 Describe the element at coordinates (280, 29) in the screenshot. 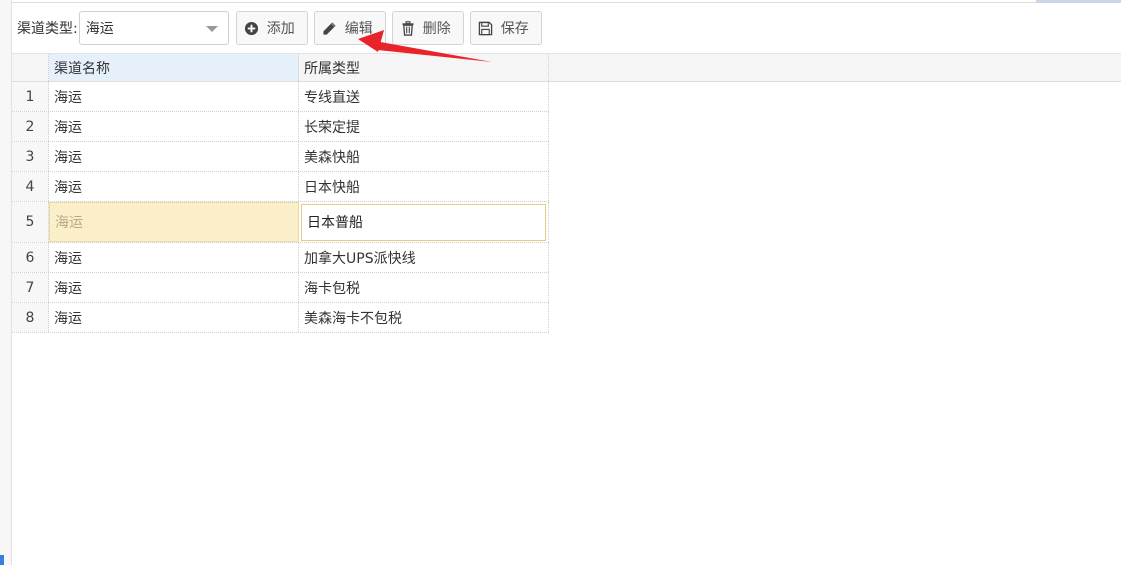

I see `add-button-label: 添加` at that location.